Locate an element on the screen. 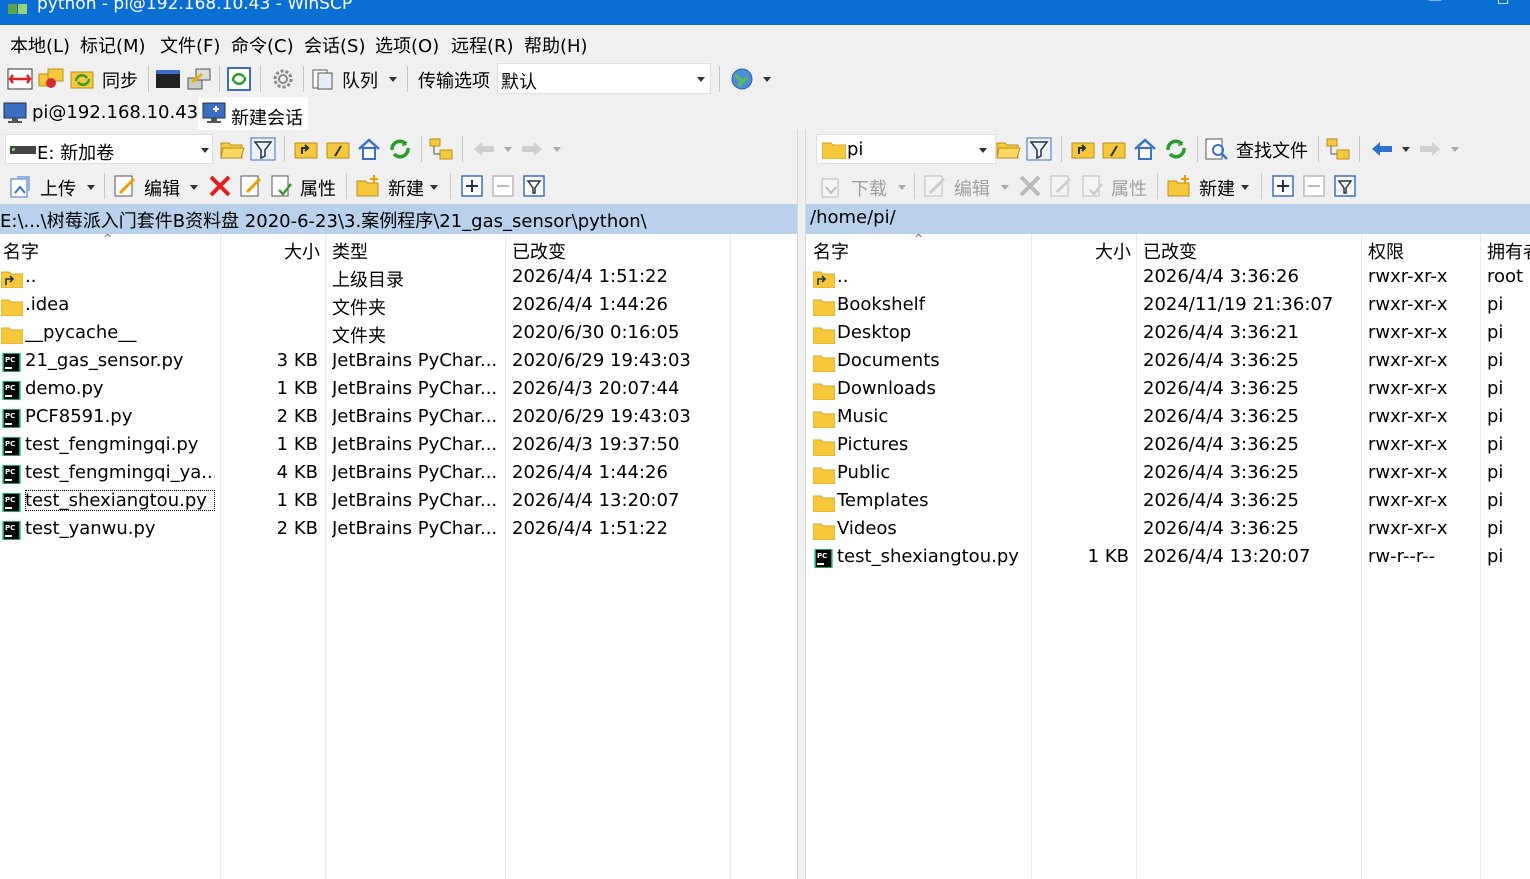  file-row: Public 2026/4/4 3:36:25 rwxr-xr-x pi is located at coordinates (1168, 475).